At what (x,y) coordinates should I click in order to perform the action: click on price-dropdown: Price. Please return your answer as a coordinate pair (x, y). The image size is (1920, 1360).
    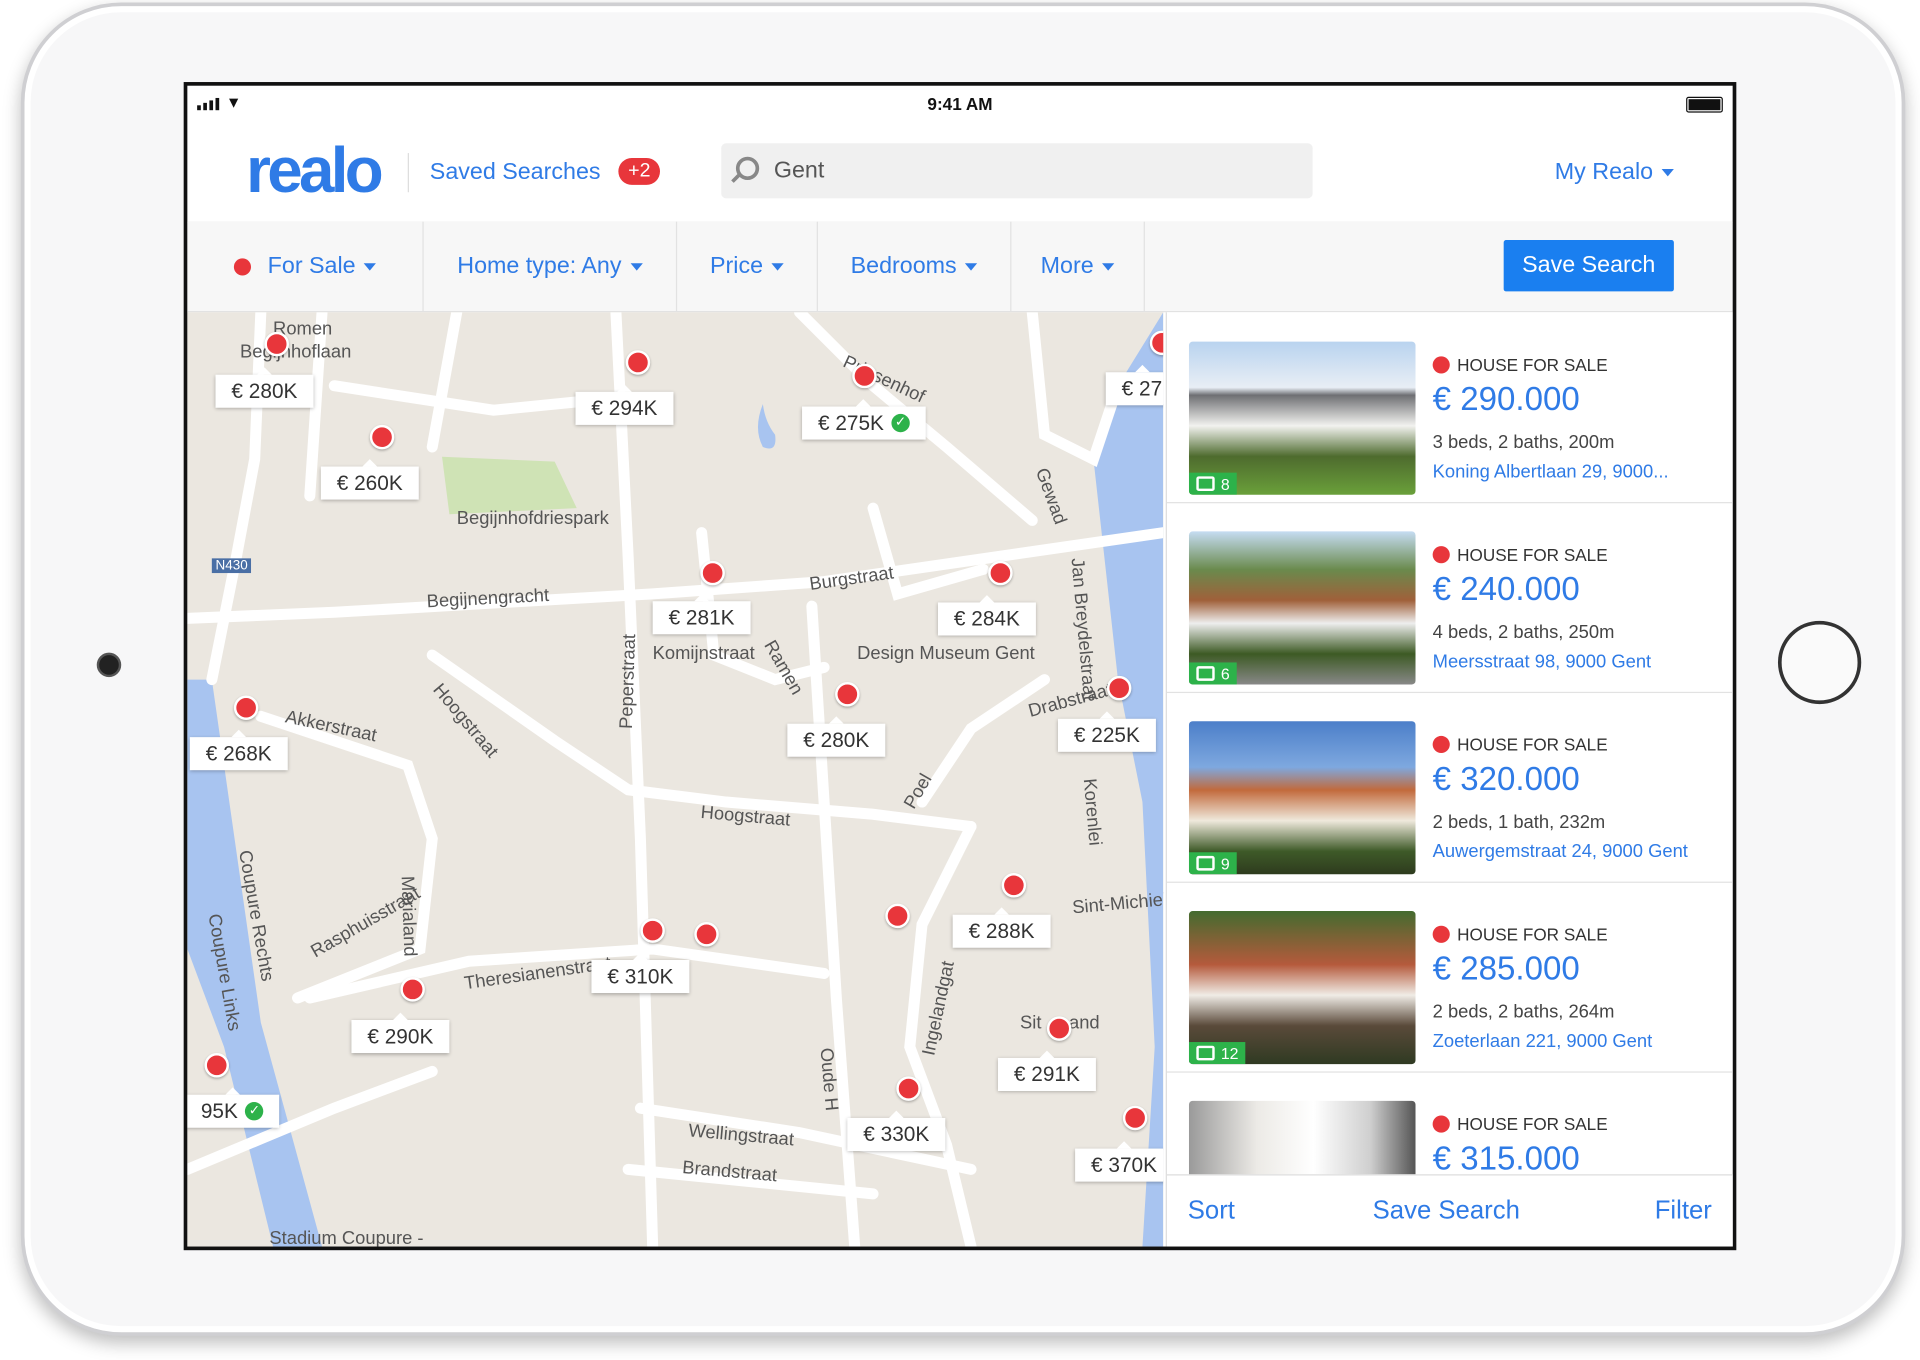
    Looking at the image, I should click on (747, 266).